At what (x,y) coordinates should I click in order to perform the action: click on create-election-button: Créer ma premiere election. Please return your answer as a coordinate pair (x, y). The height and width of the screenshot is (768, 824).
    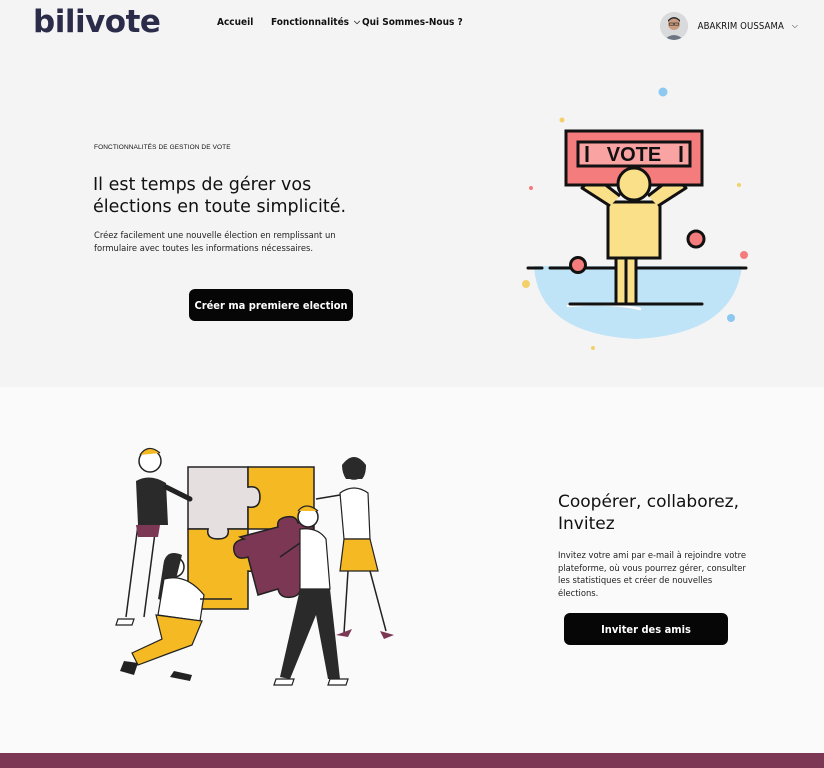
    Looking at the image, I should click on (271, 305).